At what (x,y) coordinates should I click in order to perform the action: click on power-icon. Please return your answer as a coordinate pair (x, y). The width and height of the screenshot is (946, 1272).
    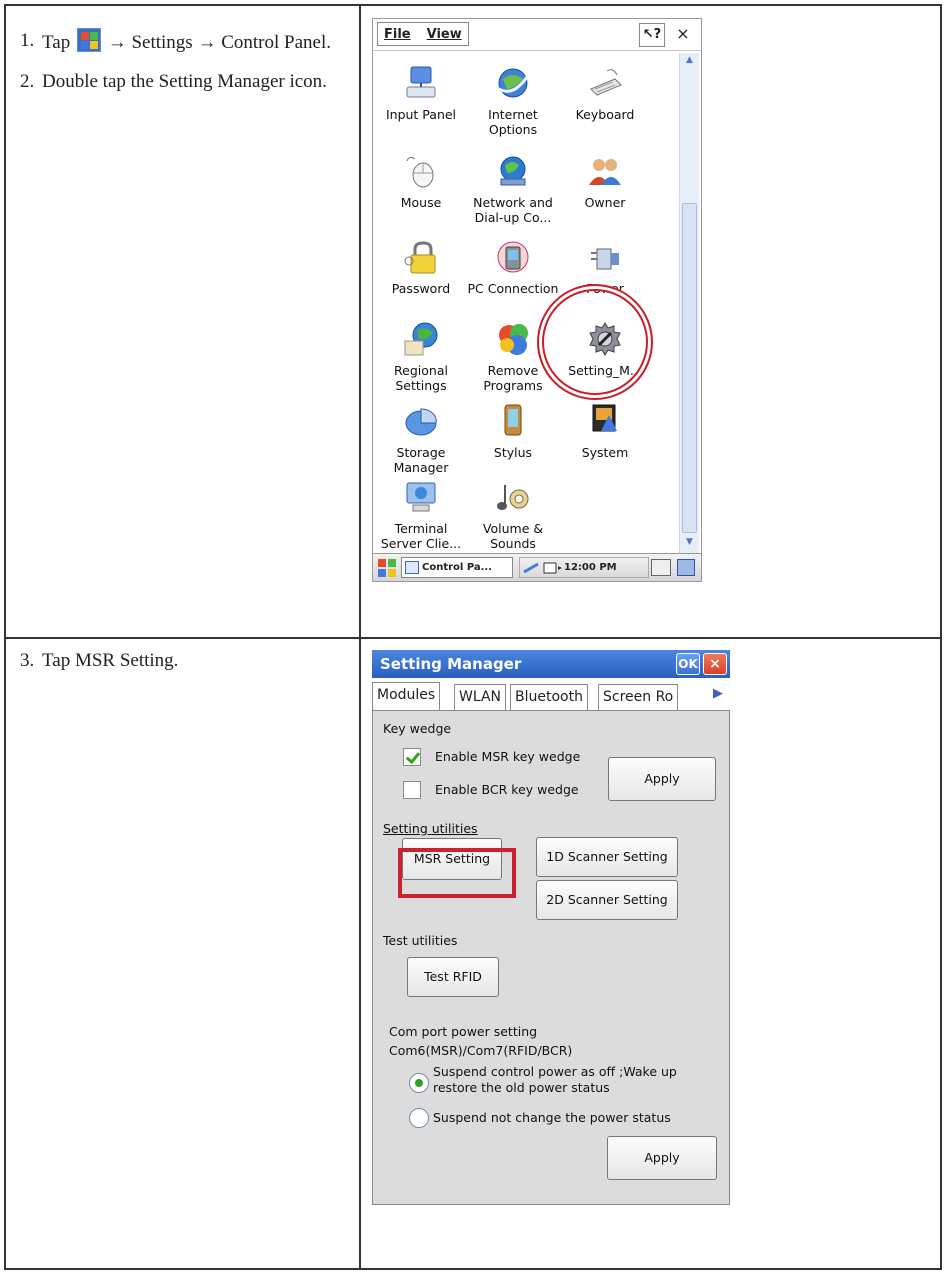
    Looking at the image, I should click on (605, 257).